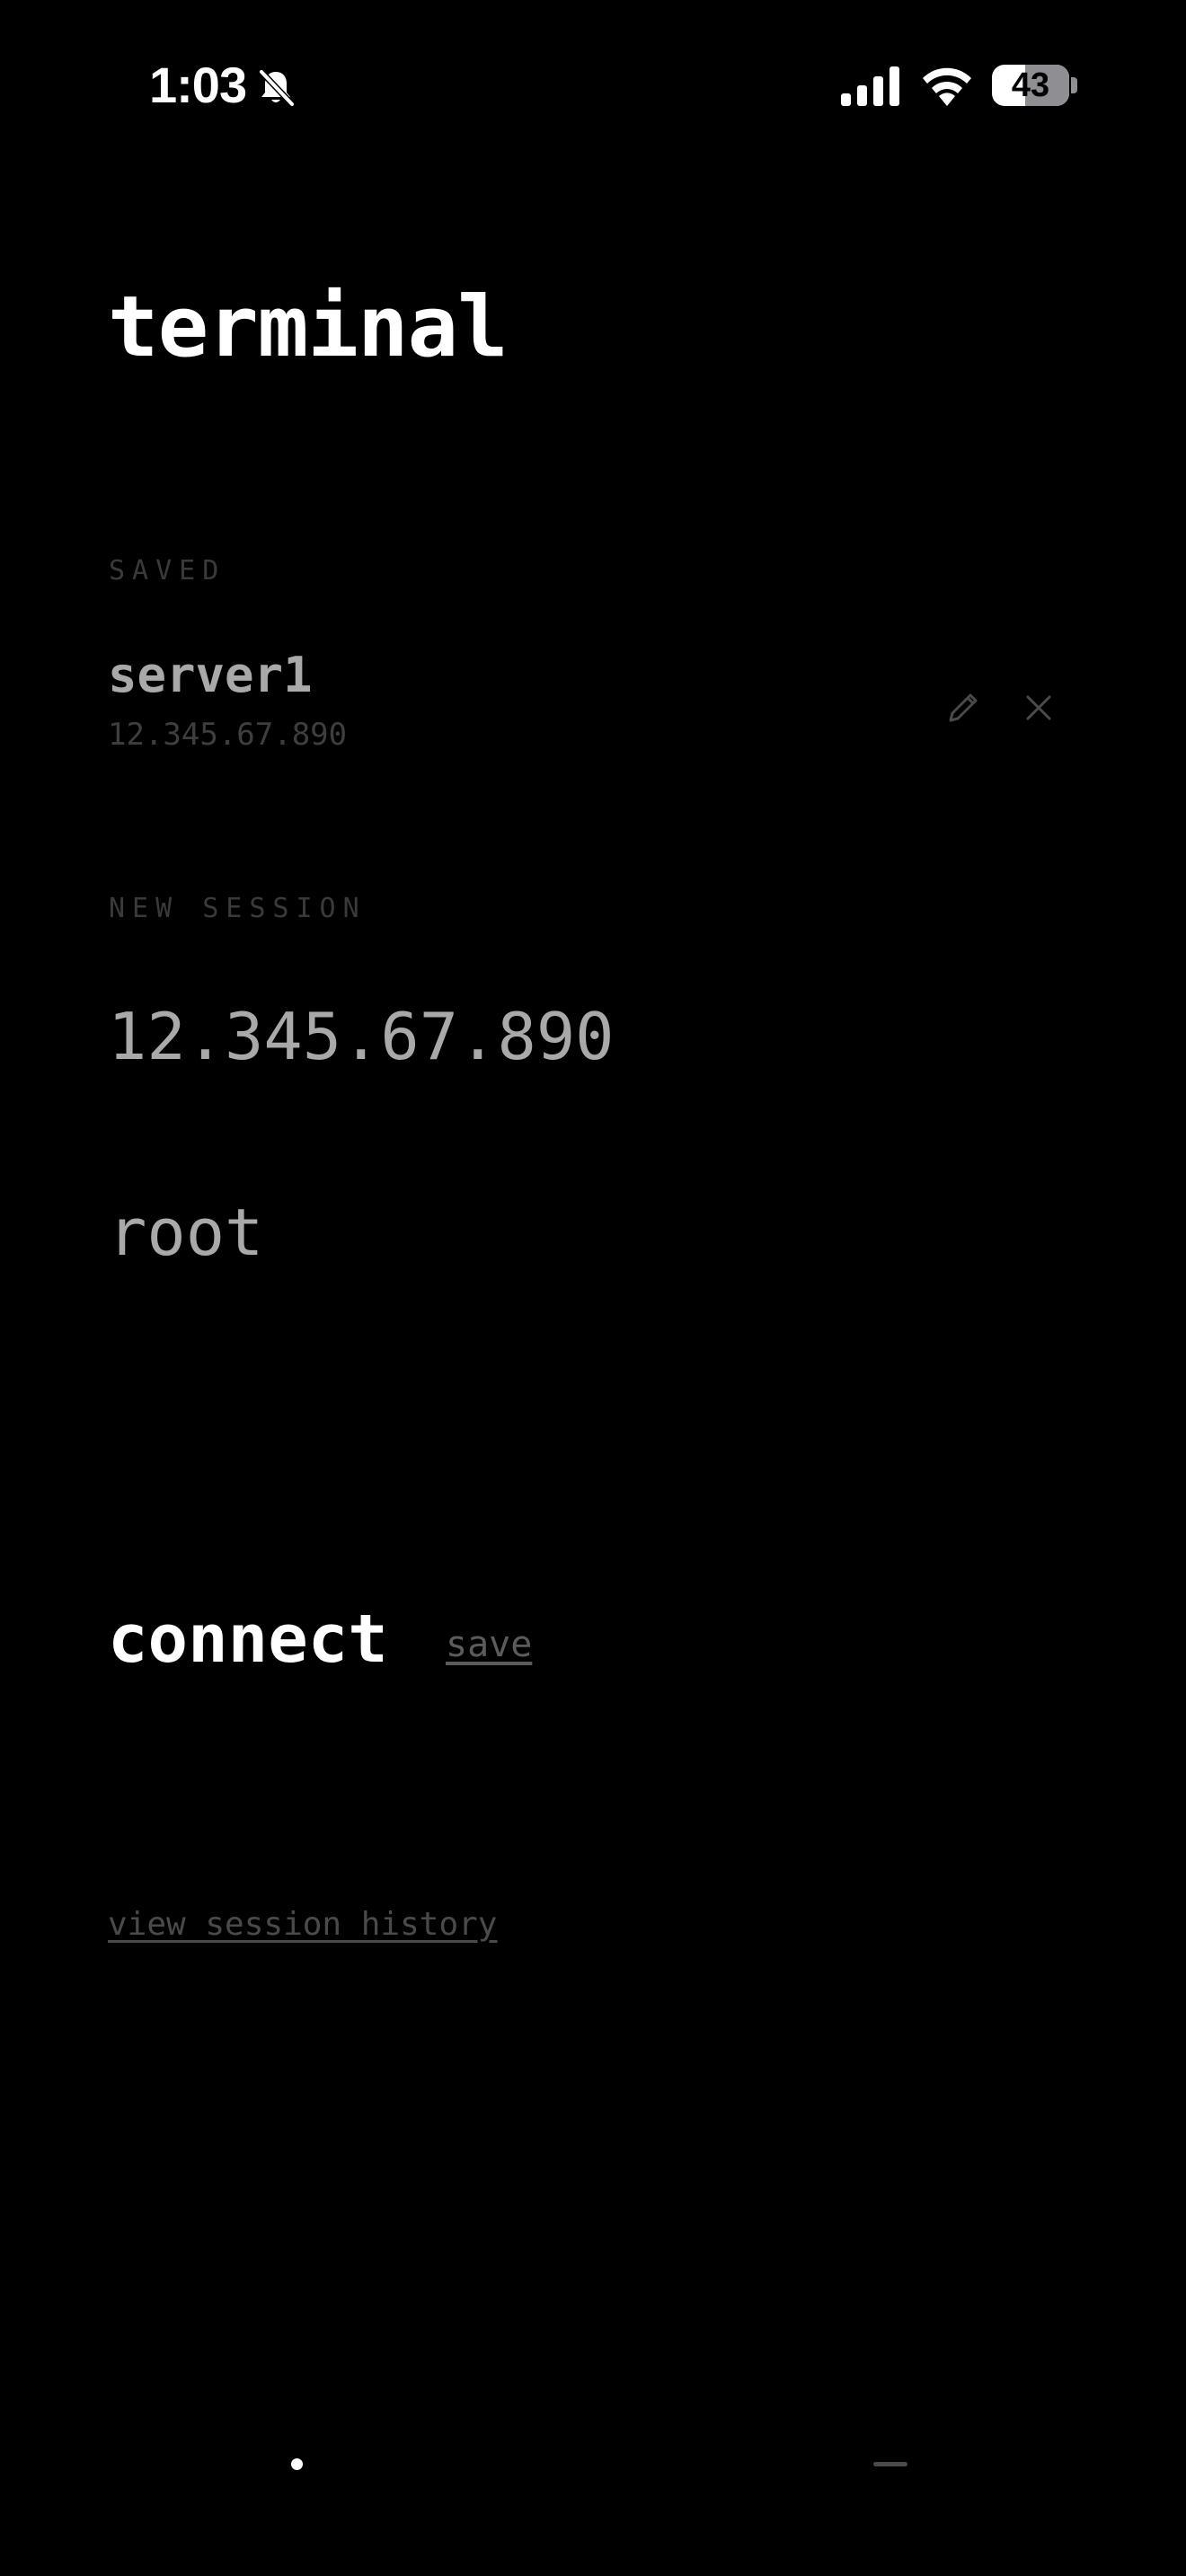 The height and width of the screenshot is (2576, 1186). Describe the element at coordinates (890, 2464) in the screenshot. I see `page-indicator-inactive` at that location.